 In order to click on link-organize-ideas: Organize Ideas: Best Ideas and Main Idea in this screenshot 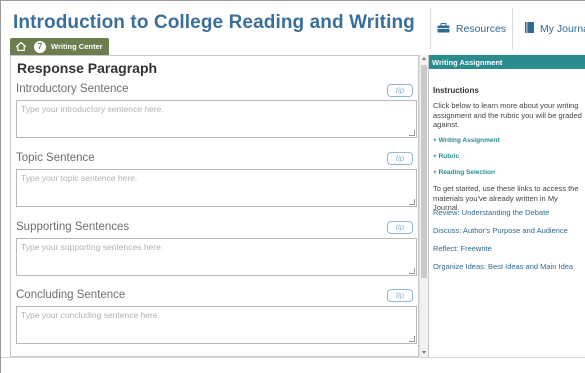, I will do `click(503, 266)`.